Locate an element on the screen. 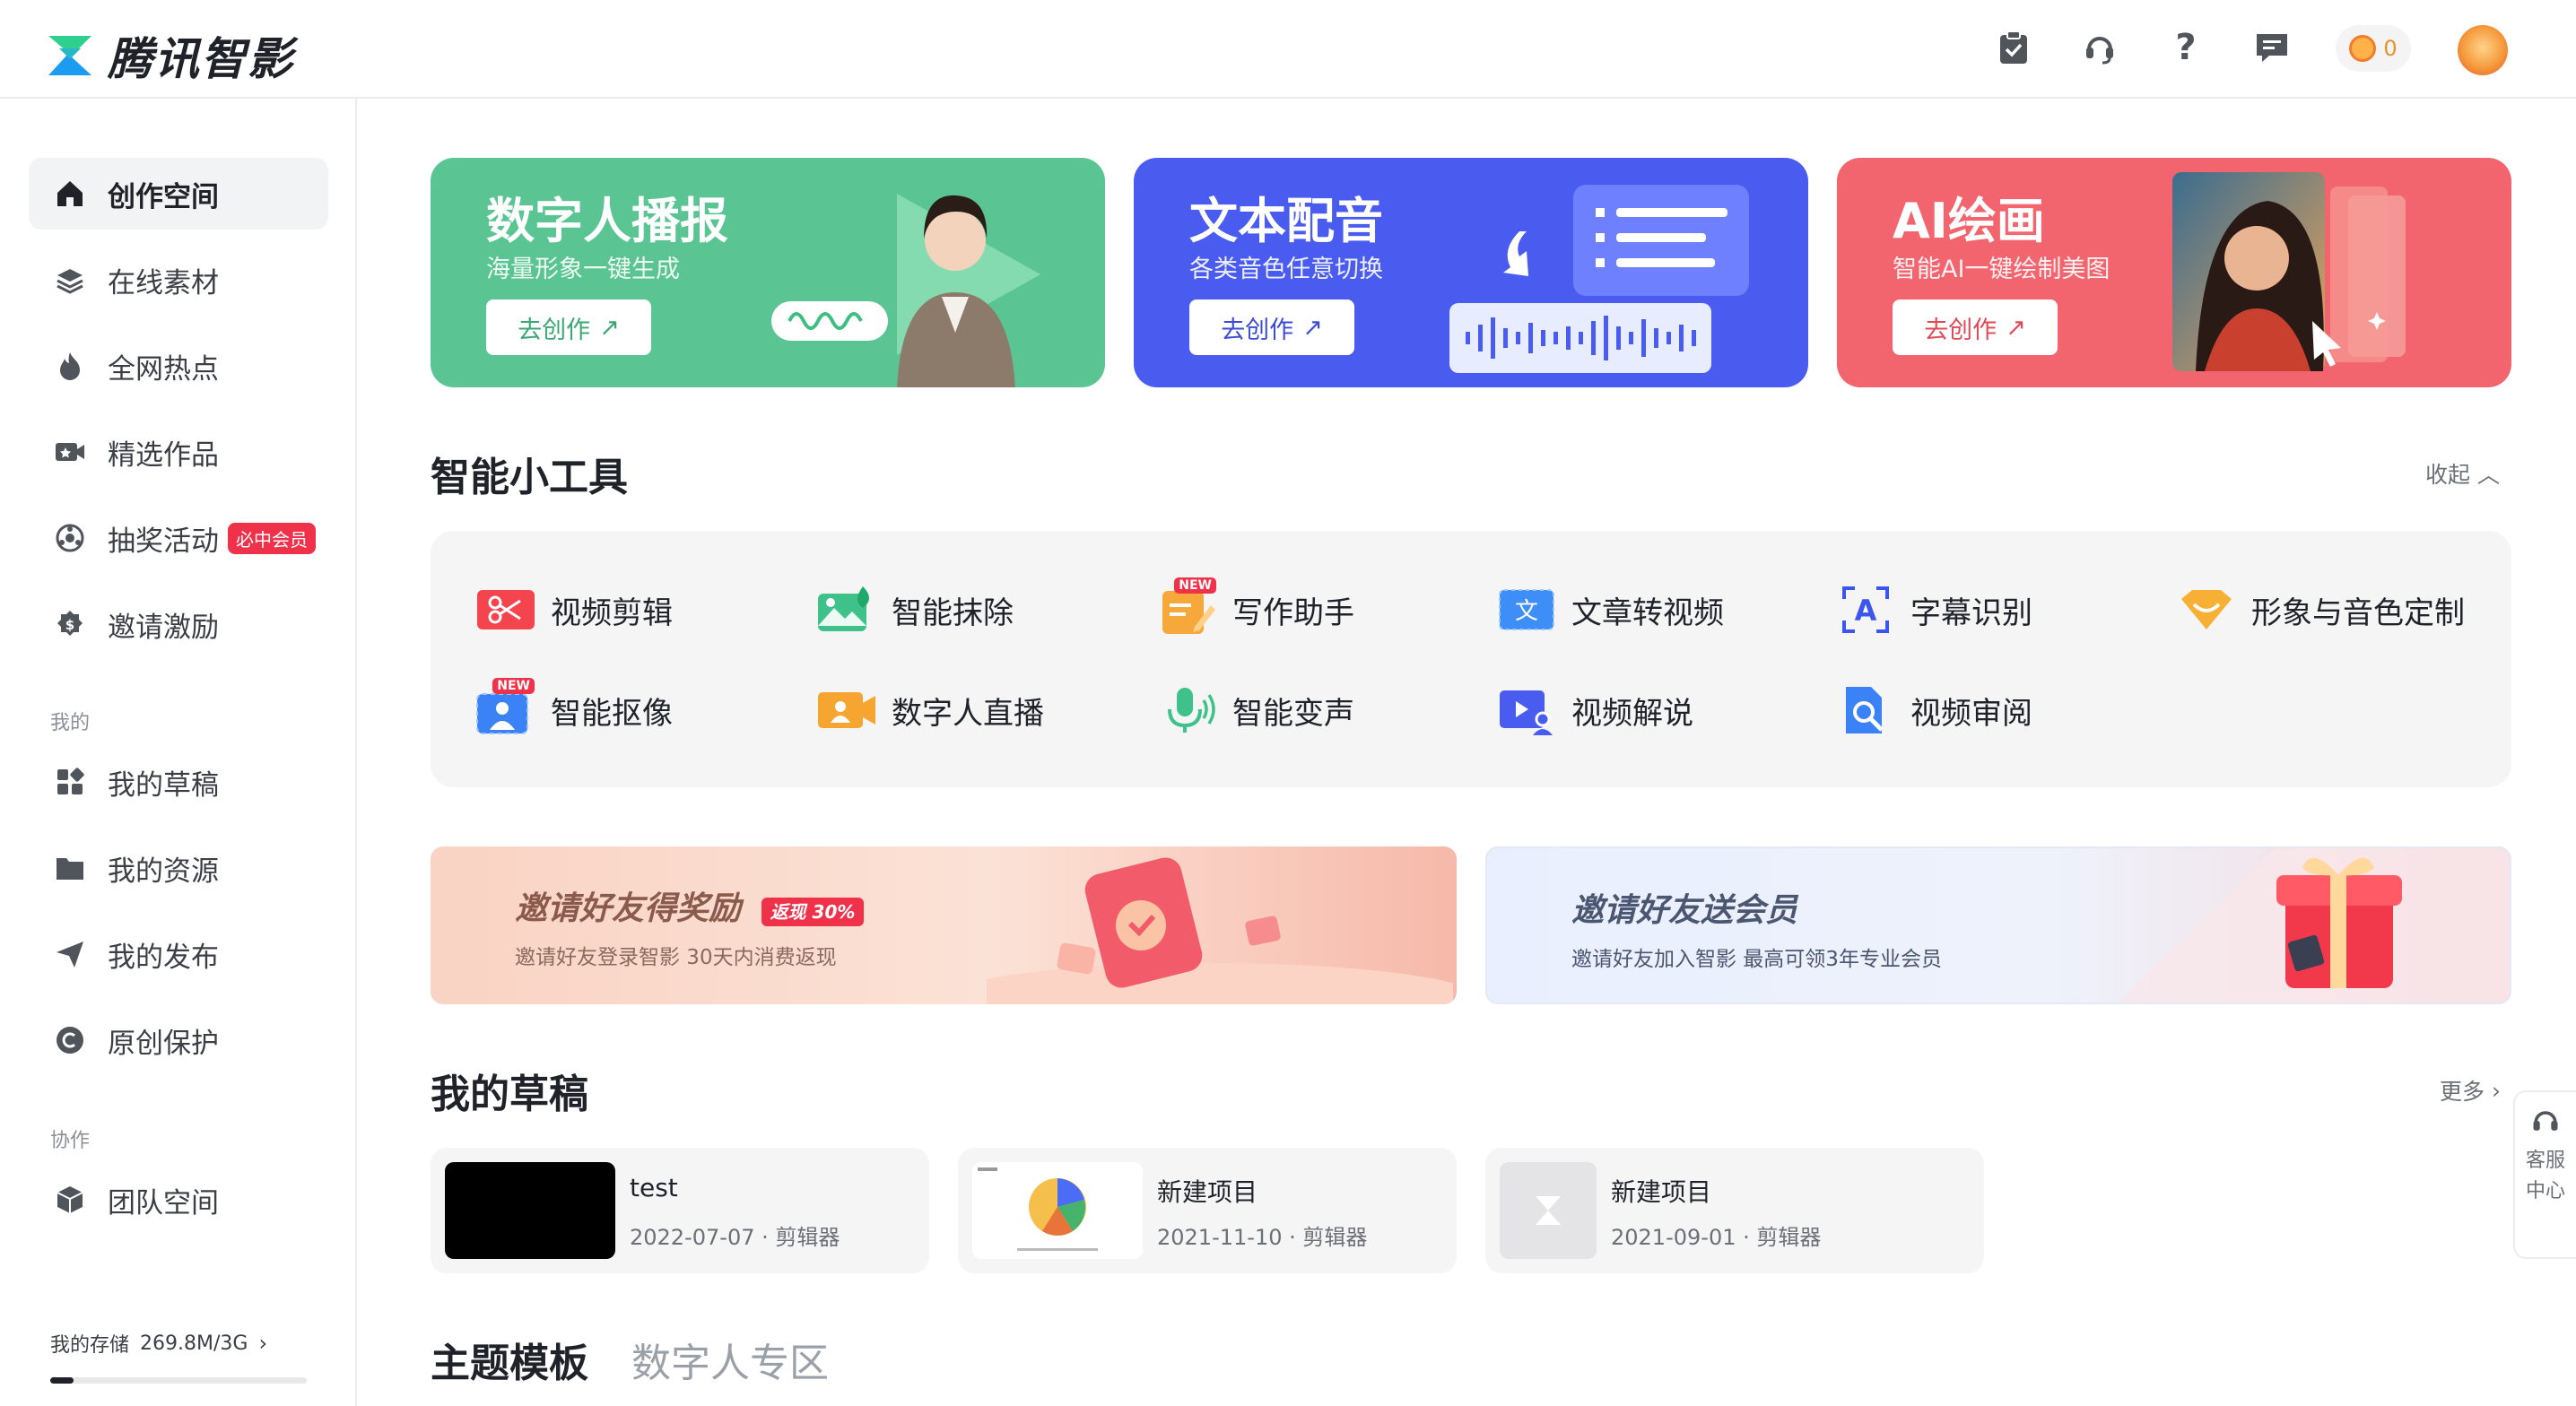 This screenshot has height=1406, width=2576. tools-section-title: 智能小工具 is located at coordinates (529, 477).